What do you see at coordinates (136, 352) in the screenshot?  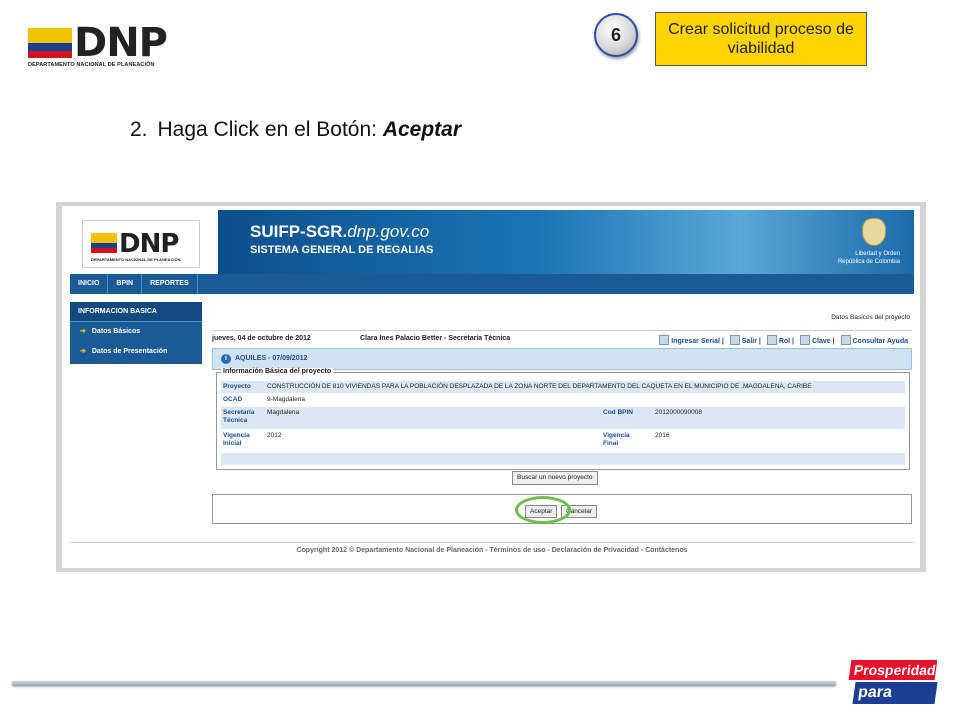 I see `sidebar-item-datos-presentacion: ➔ Datos de Presentación` at bounding box center [136, 352].